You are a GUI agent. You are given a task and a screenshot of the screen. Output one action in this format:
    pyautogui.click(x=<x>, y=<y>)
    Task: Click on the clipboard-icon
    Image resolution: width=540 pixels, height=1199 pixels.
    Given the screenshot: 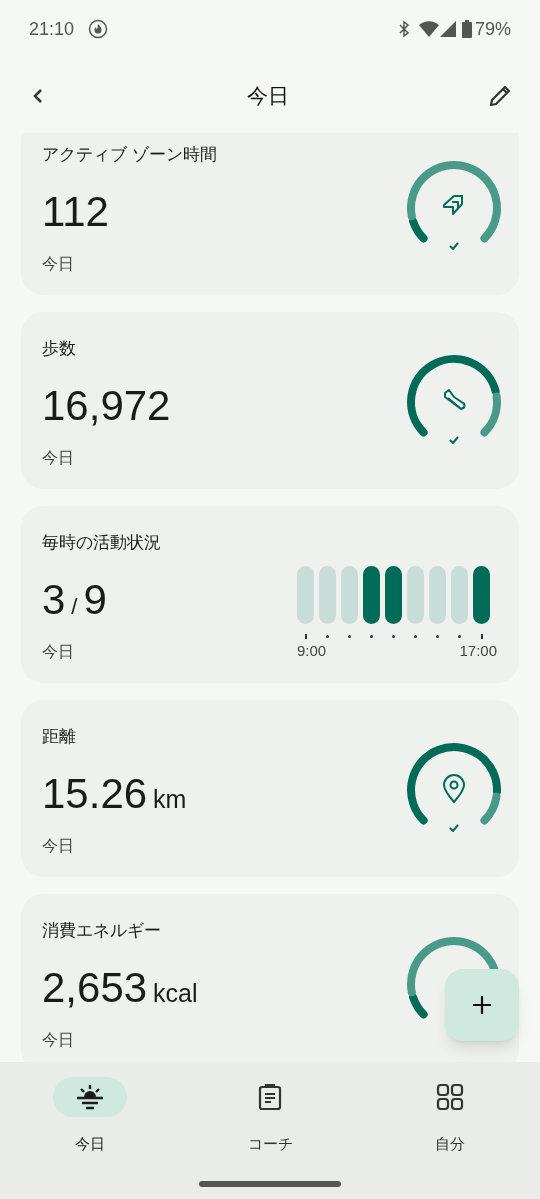 What is the action you would take?
    pyautogui.click(x=270, y=1097)
    